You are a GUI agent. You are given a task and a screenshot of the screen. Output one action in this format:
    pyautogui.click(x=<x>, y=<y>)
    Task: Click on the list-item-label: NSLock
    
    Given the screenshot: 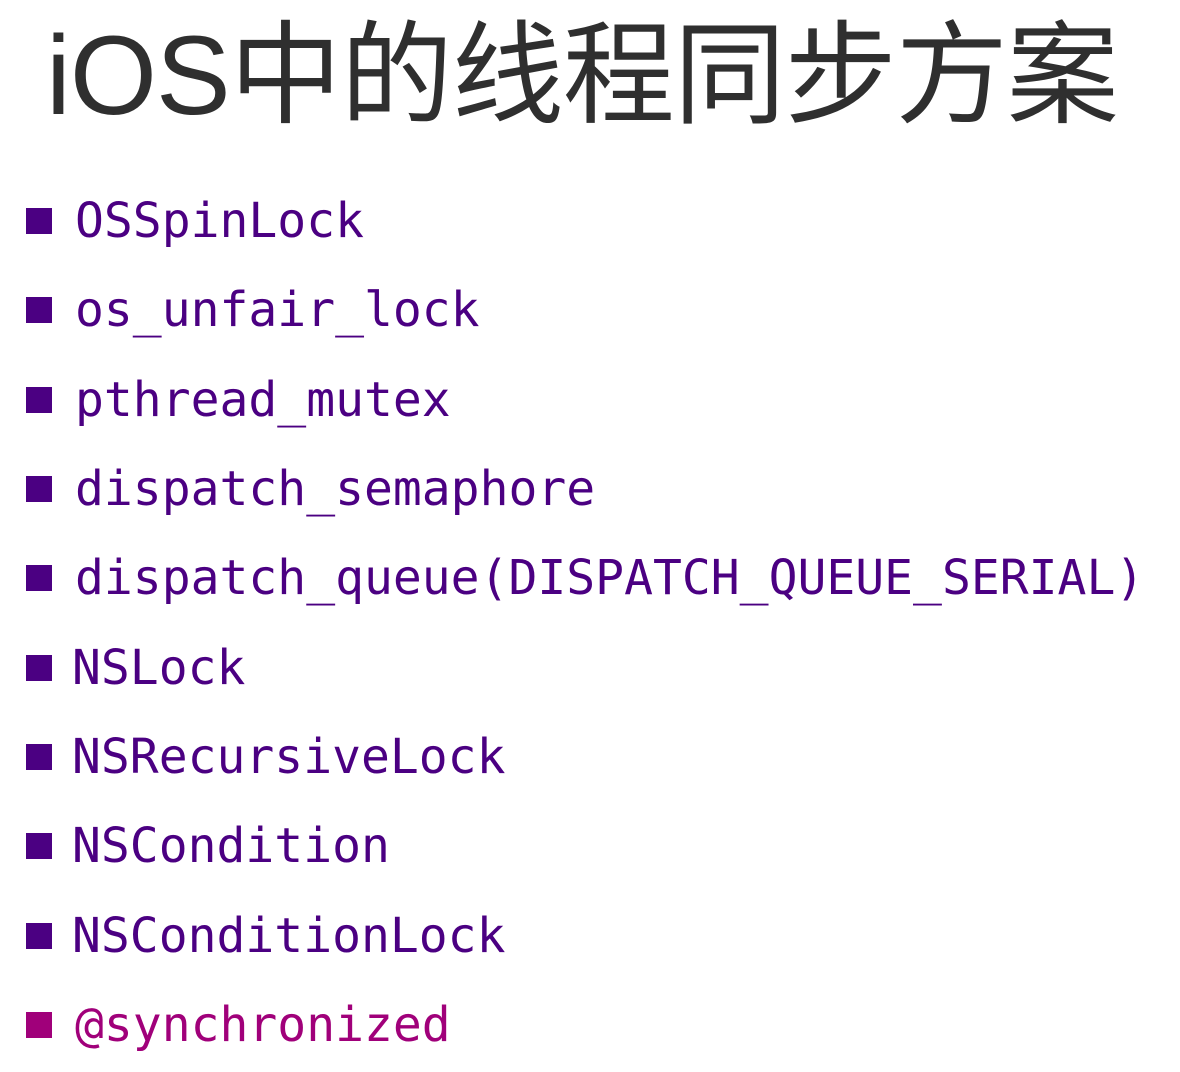 What is the action you would take?
    pyautogui.click(x=159, y=668)
    